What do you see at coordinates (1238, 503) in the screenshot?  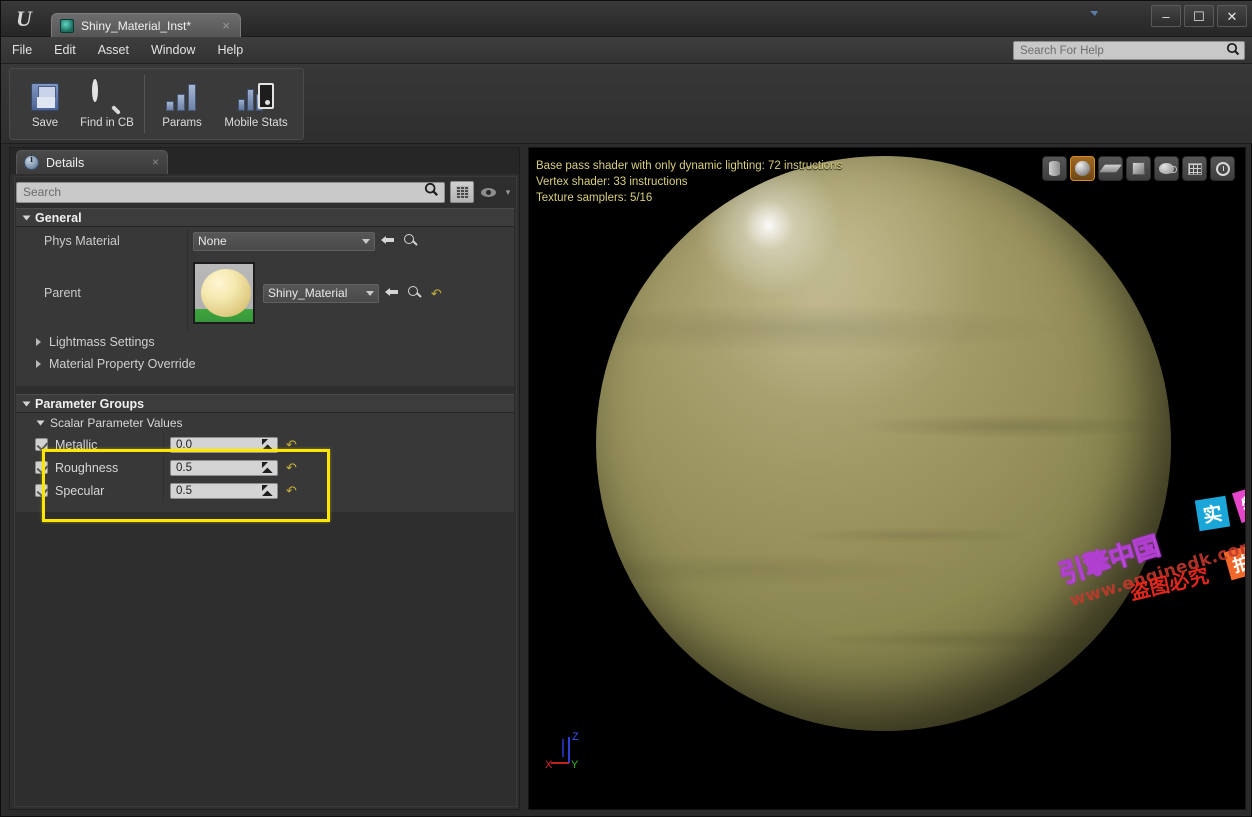 I see `watermark-tile-wu: 物` at bounding box center [1238, 503].